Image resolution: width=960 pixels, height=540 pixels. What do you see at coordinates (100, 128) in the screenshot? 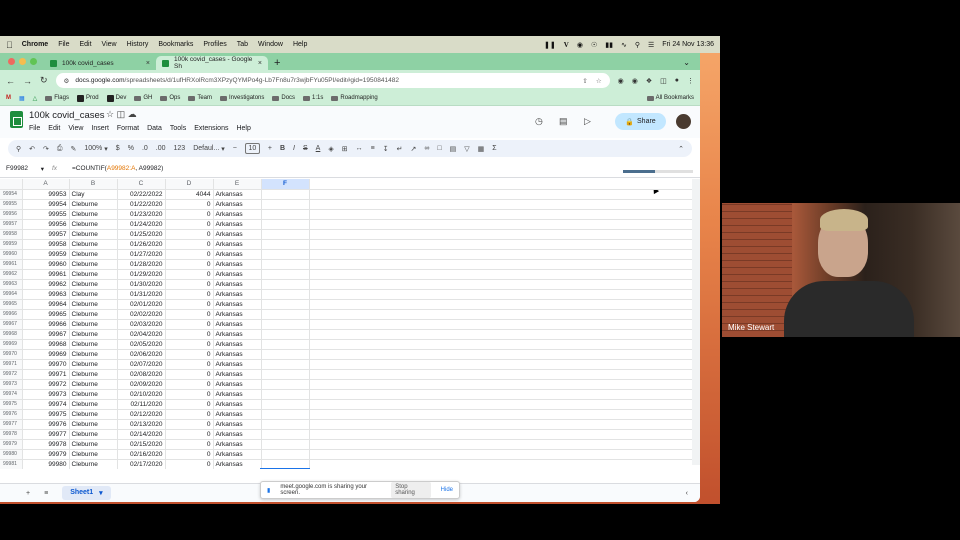
I see `menu-insert: Insert` at bounding box center [100, 128].